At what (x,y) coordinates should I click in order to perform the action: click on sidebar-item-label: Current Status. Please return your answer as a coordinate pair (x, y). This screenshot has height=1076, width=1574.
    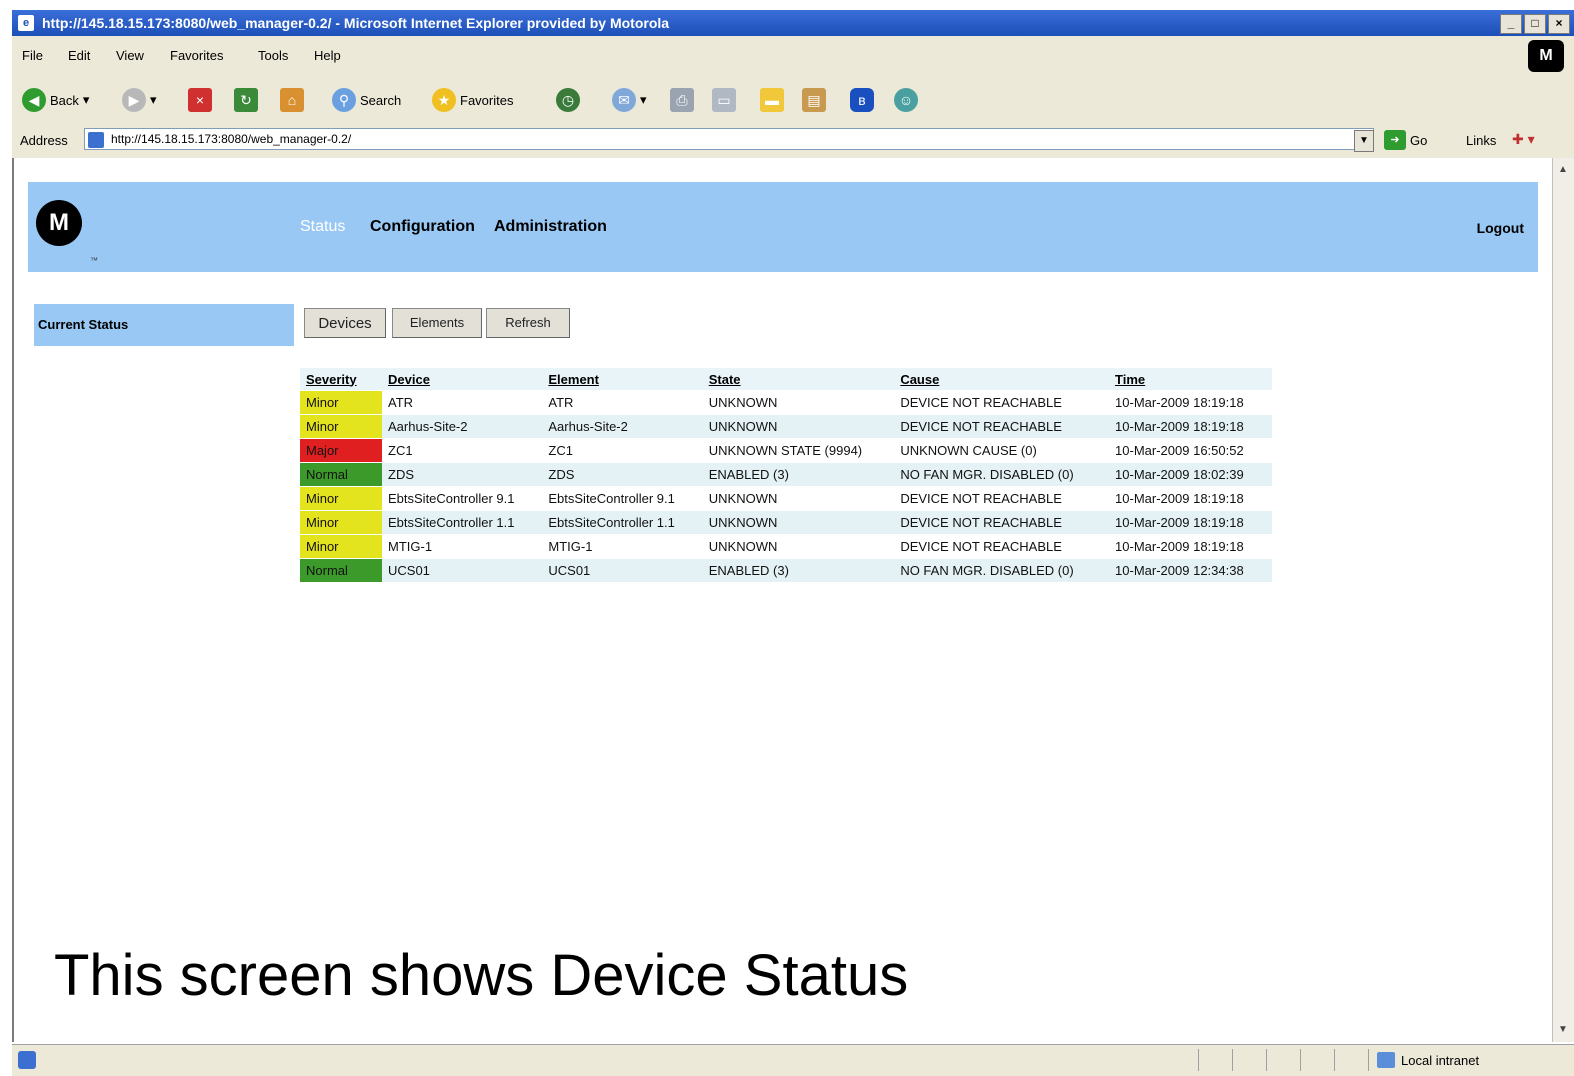
    Looking at the image, I should click on (83, 324).